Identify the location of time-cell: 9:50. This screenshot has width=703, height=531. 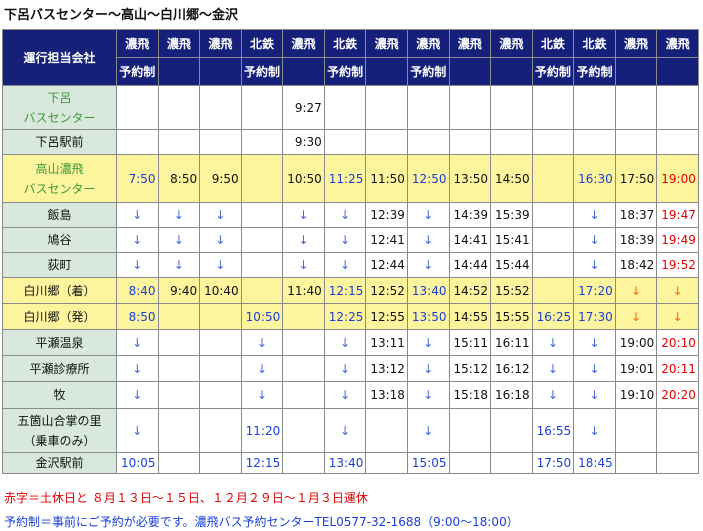
(220, 178).